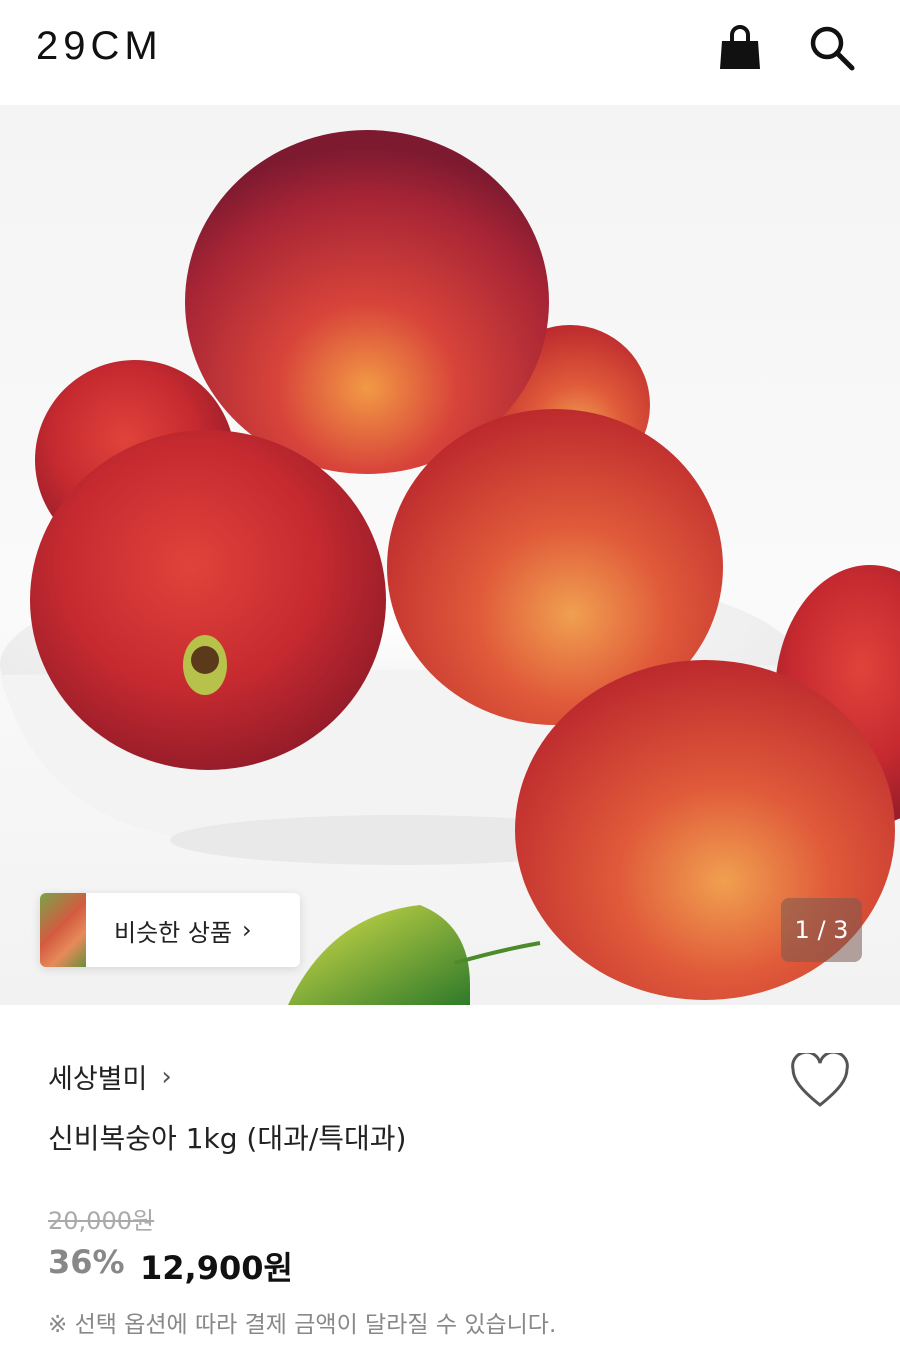 The width and height of the screenshot is (900, 1350). Describe the element at coordinates (86, 1262) in the screenshot. I see `discount-rate: 36%` at that location.